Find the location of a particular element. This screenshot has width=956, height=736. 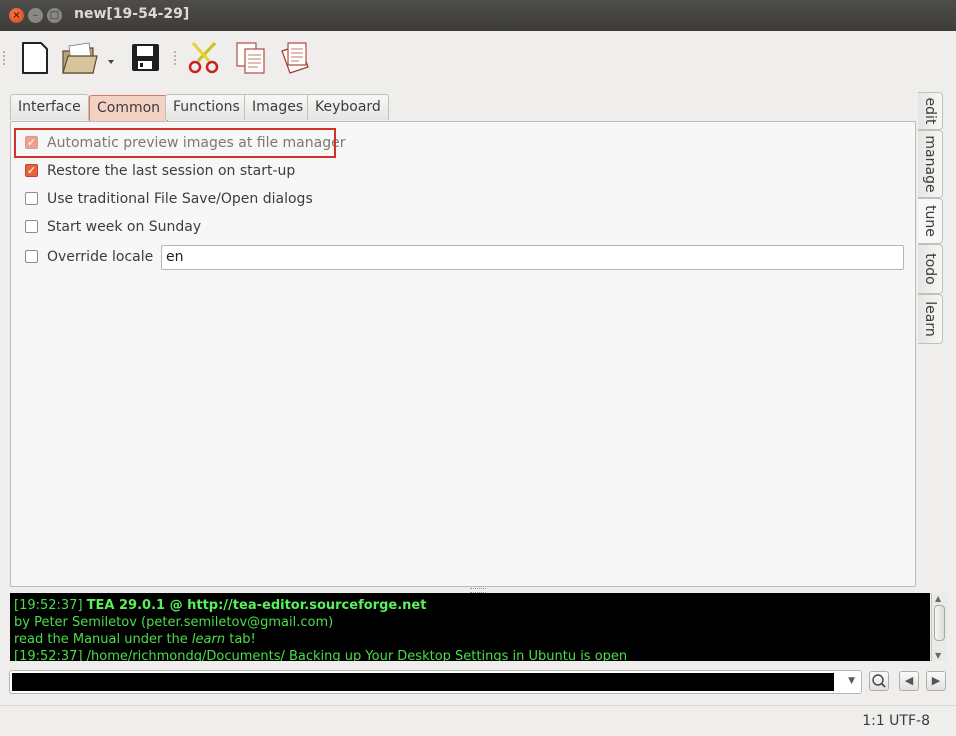

scroll-up-icon: ▲ is located at coordinates (938, 598).